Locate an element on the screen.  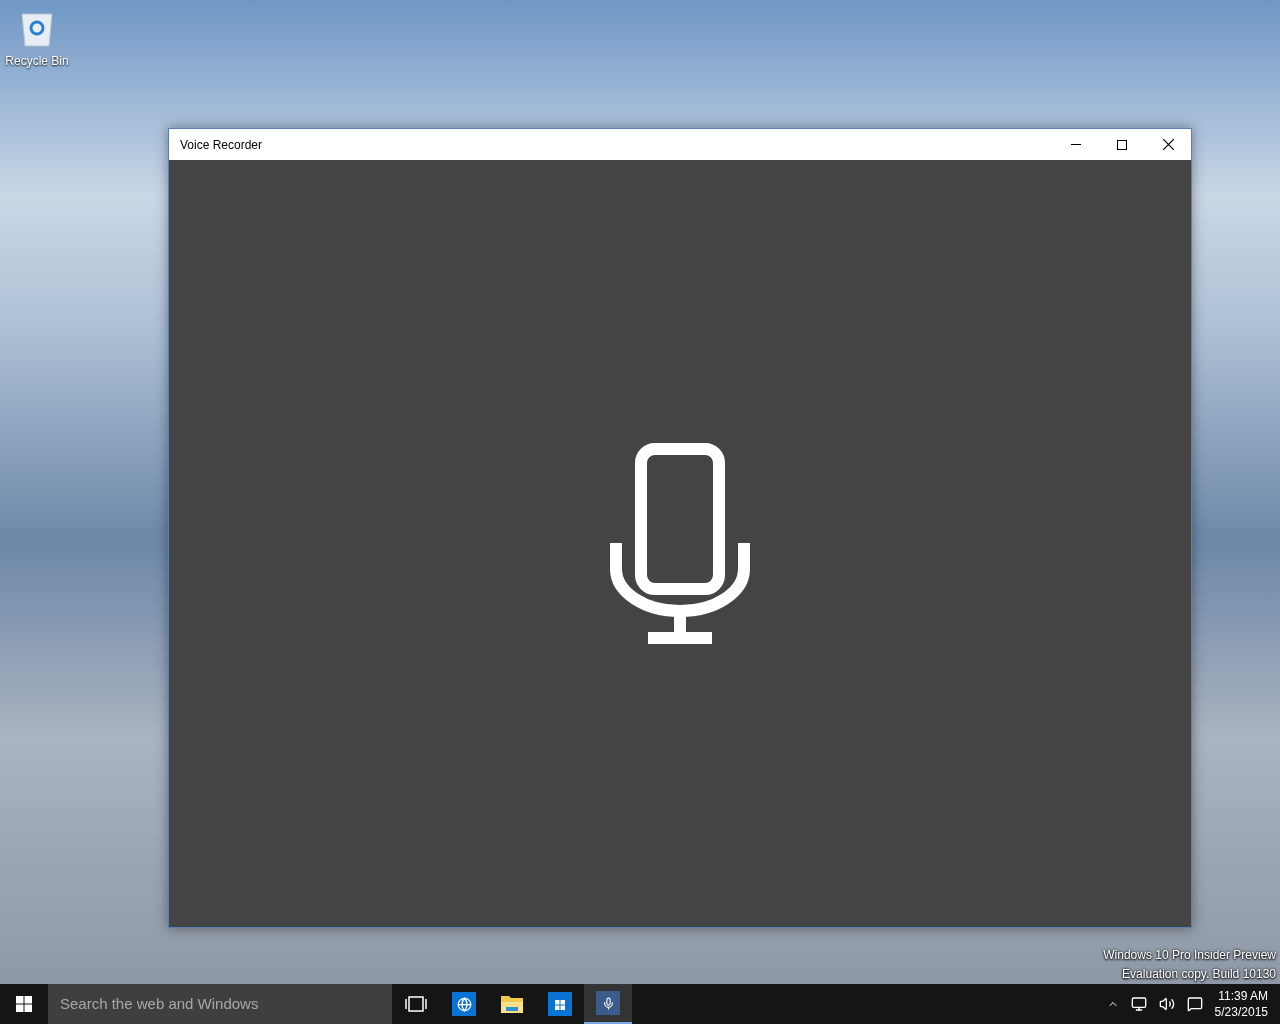
task-view-icon is located at coordinates (416, 1004).